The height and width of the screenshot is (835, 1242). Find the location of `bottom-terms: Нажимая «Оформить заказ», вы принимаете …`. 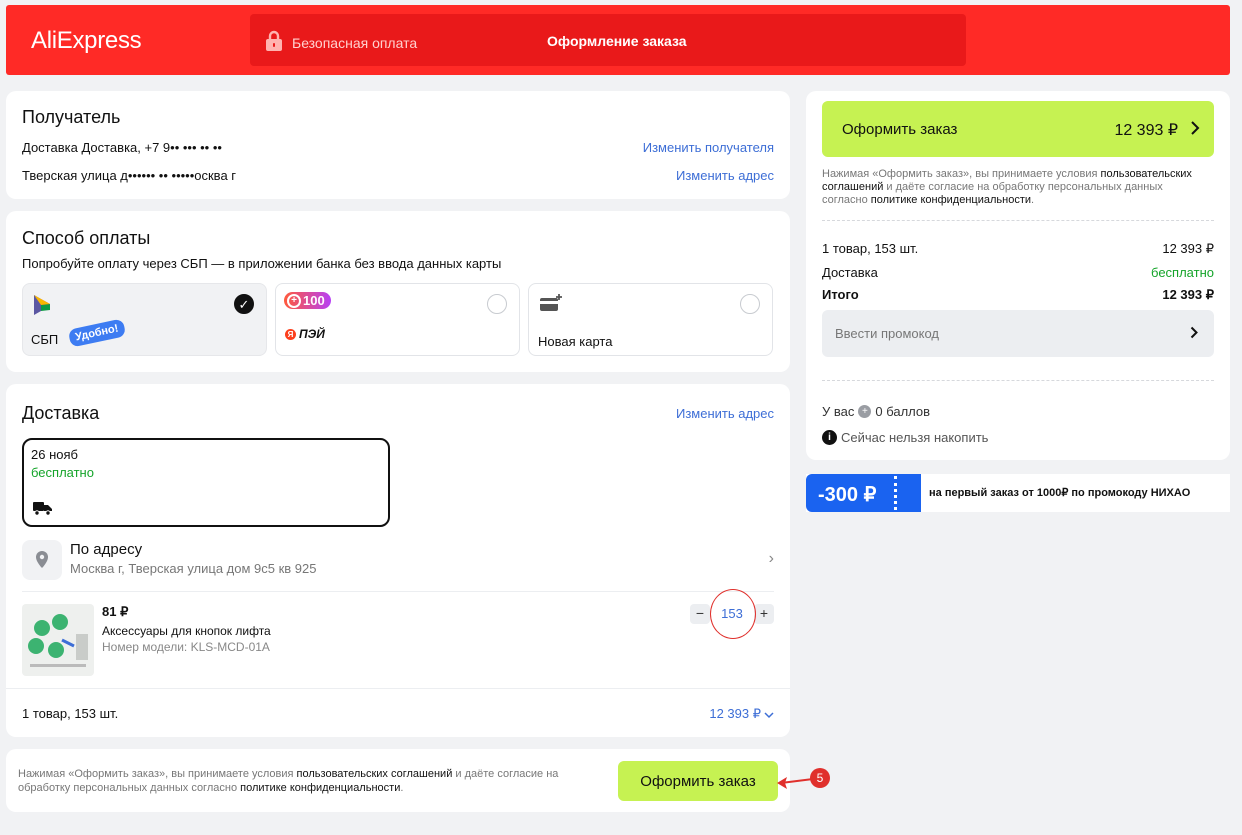

bottom-terms: Нажимая «Оформить заказ», вы принимаете … is located at coordinates (298, 781).